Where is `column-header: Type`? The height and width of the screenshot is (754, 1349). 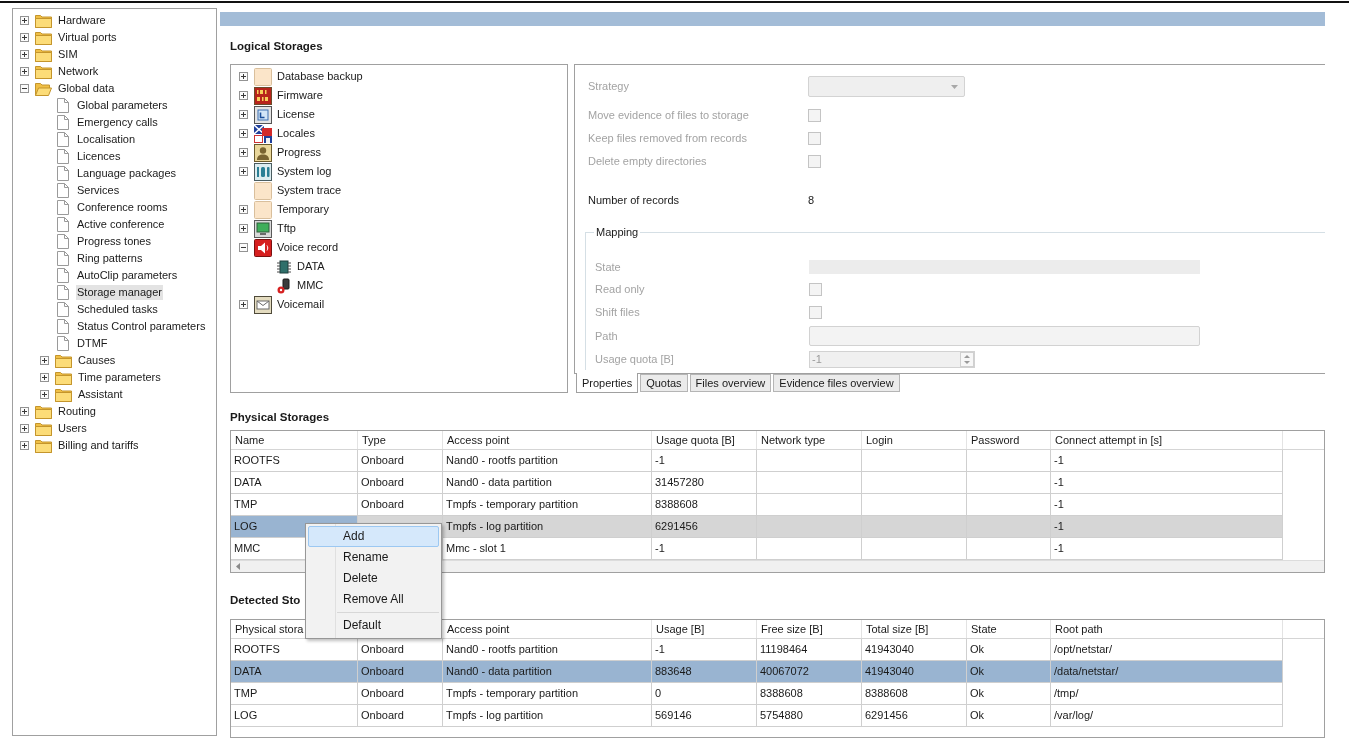
column-header: Type is located at coordinates (400, 440).